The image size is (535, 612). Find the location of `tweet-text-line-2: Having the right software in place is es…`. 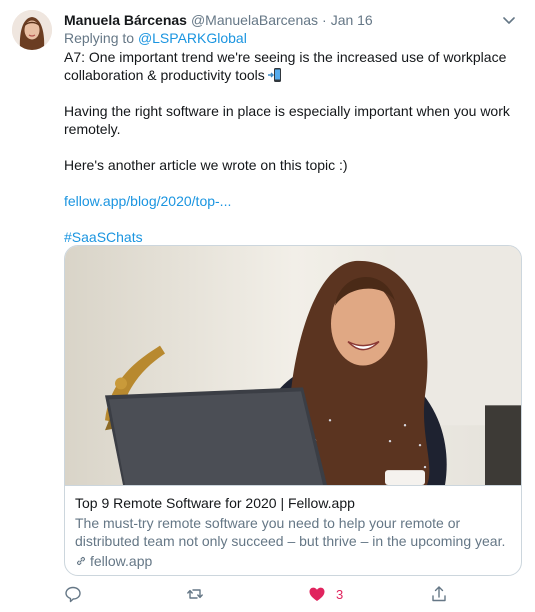

tweet-text-line-2: Having the right software in place is es… is located at coordinates (287, 120).